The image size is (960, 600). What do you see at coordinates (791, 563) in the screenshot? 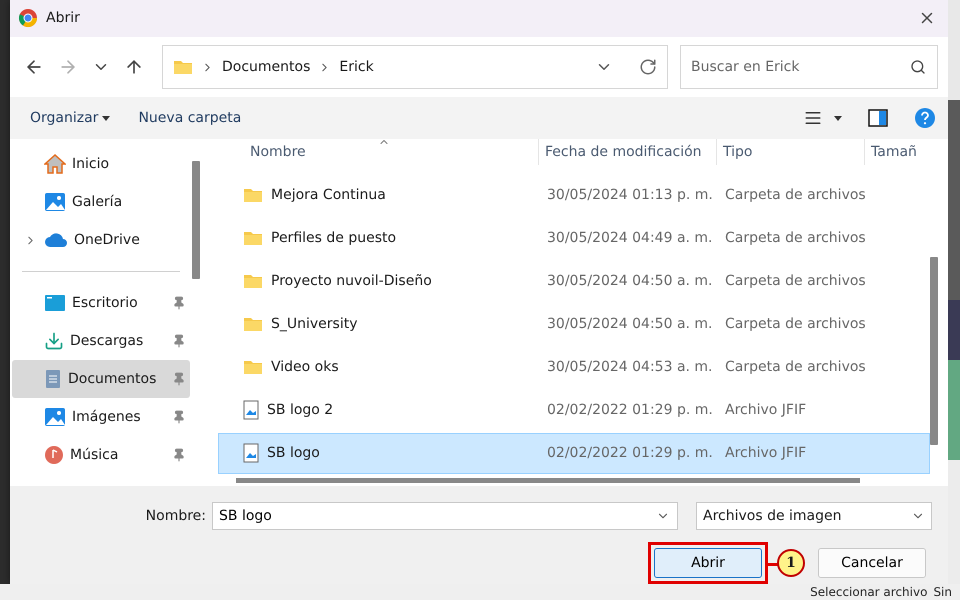
I see `step-marker: 1` at bounding box center [791, 563].